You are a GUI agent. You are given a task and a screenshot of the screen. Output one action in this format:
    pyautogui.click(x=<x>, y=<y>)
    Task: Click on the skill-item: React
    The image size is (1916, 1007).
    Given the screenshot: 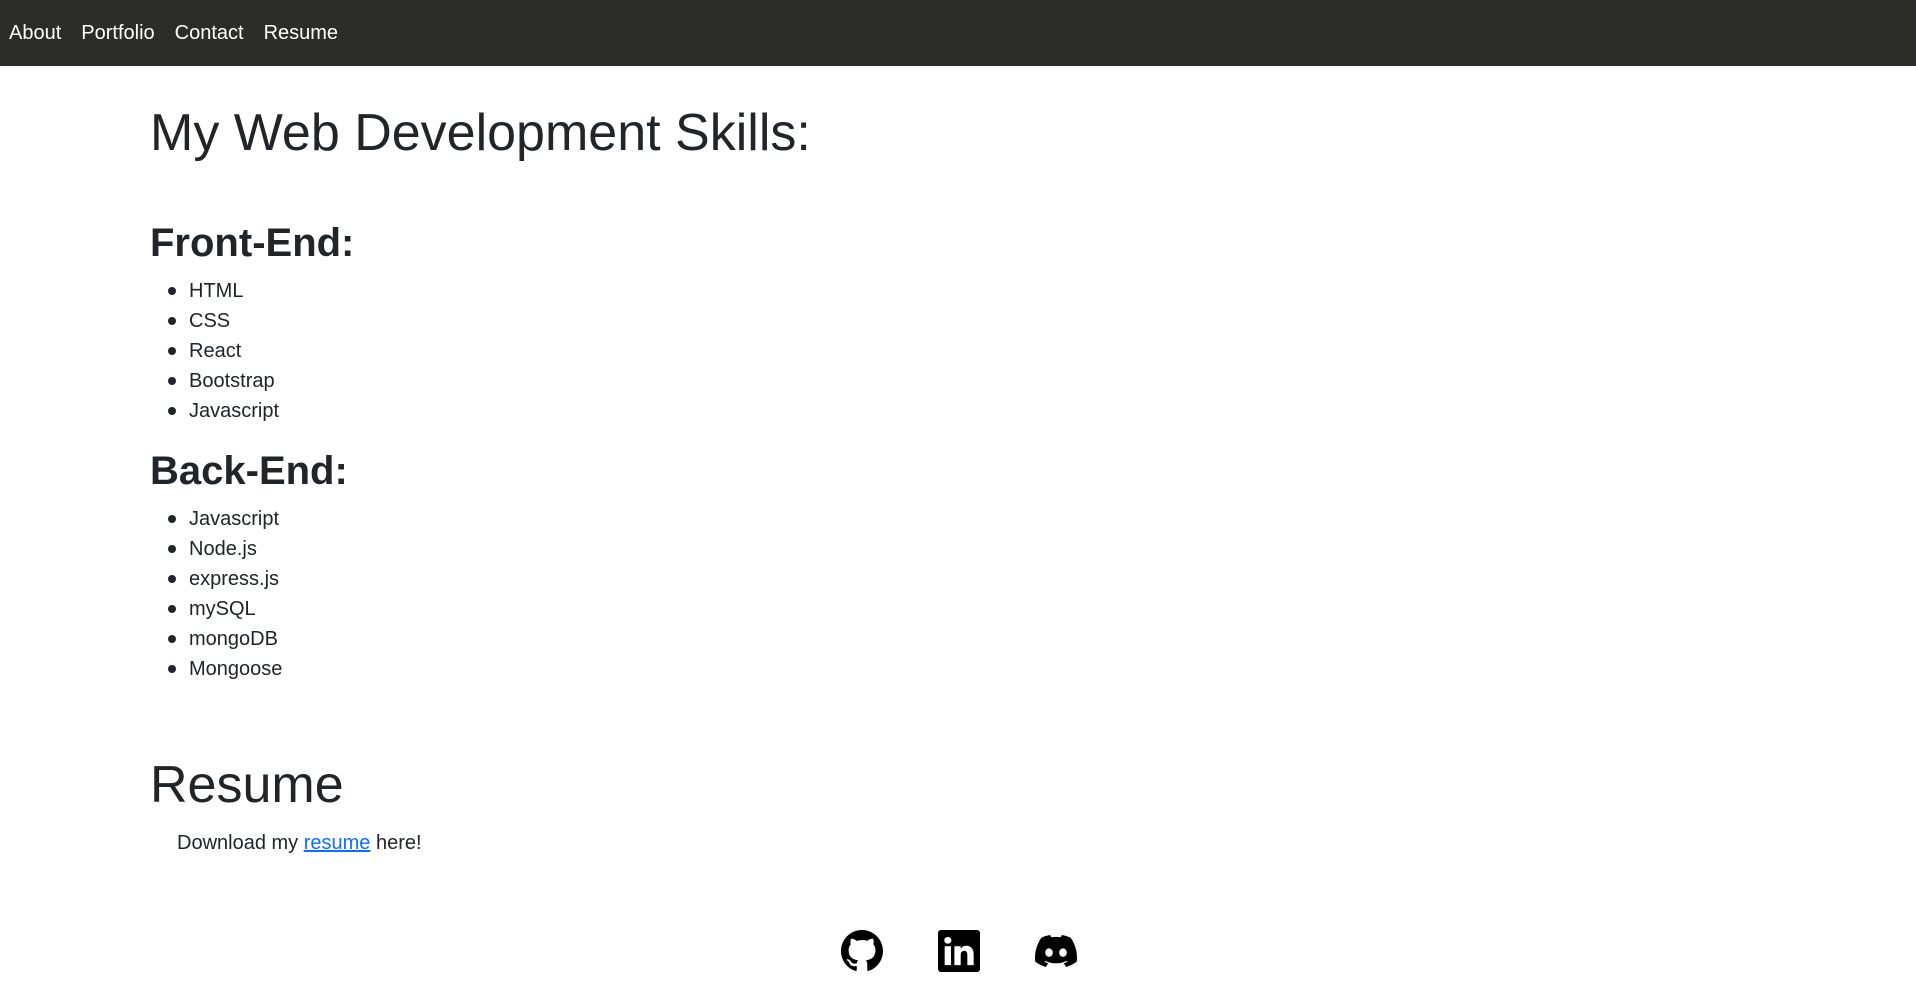 What is the action you would take?
    pyautogui.click(x=223, y=351)
    